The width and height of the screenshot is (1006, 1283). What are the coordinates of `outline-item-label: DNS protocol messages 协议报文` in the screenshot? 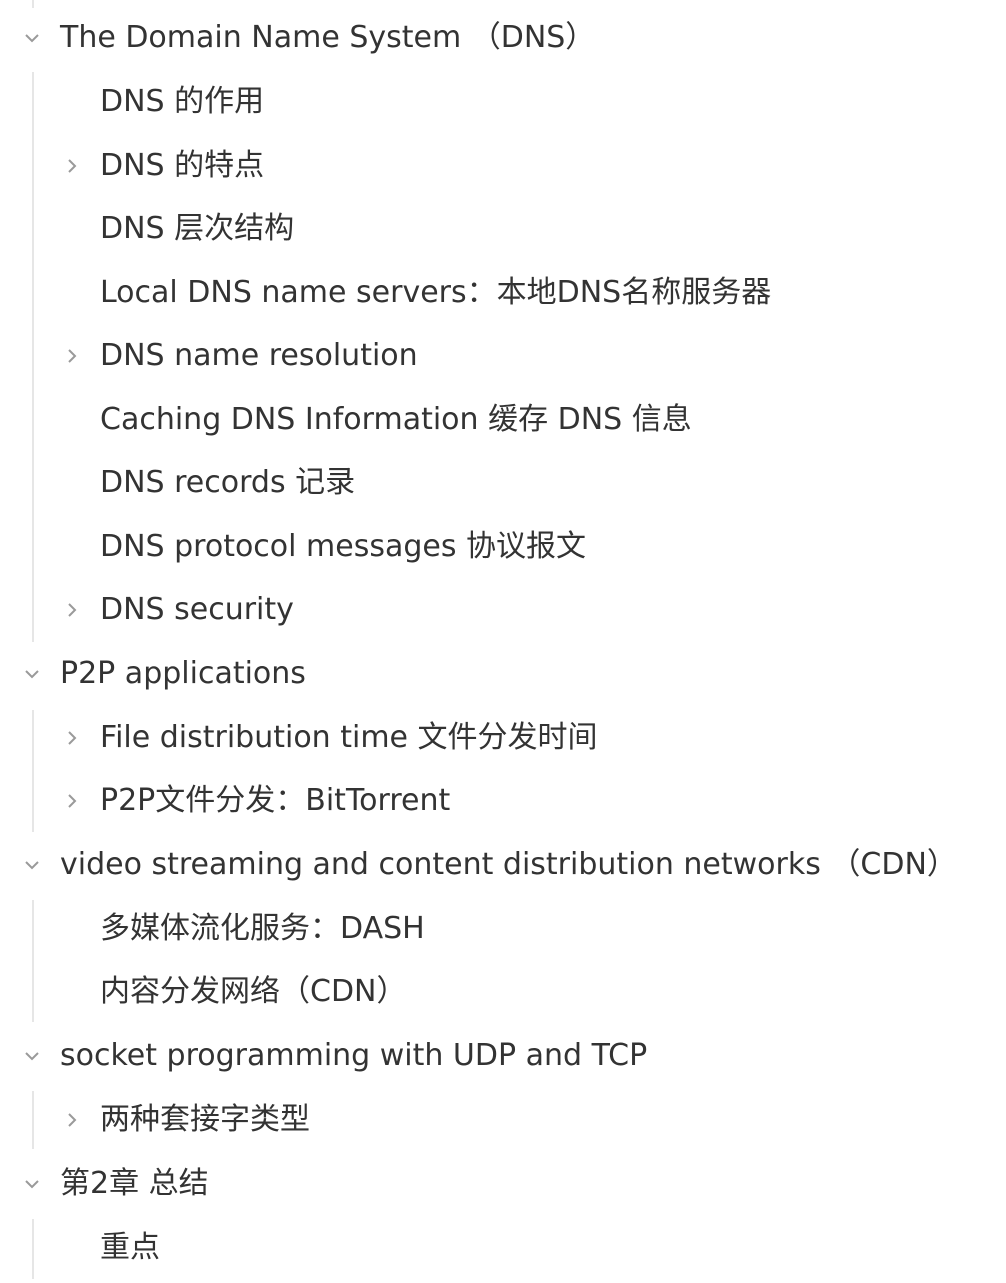 It's located at (343, 546).